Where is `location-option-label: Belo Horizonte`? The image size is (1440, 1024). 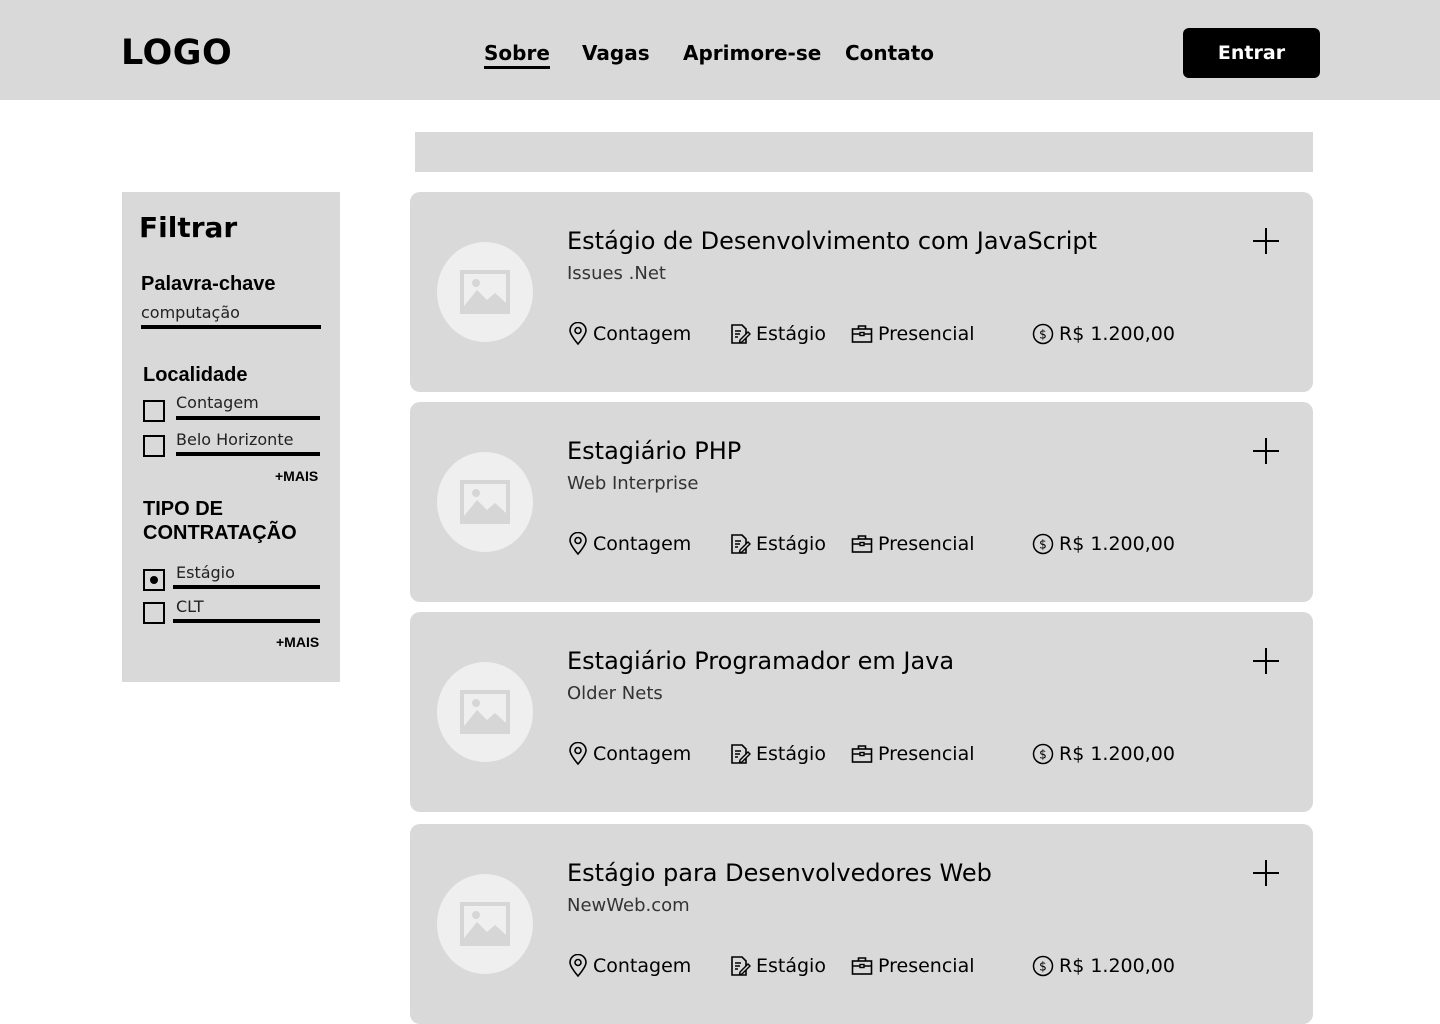 location-option-label: Belo Horizonte is located at coordinates (235, 439).